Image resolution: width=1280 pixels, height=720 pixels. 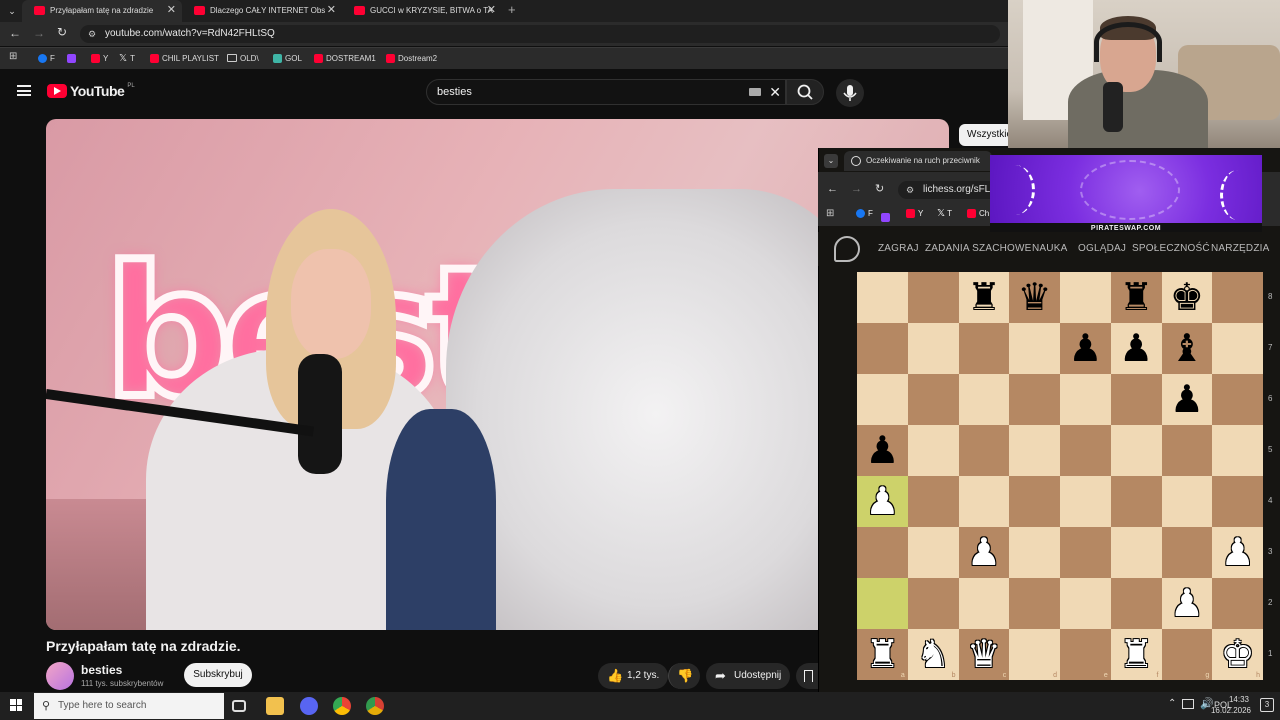 I want to click on dislike-button: 👎, so click(x=684, y=676).